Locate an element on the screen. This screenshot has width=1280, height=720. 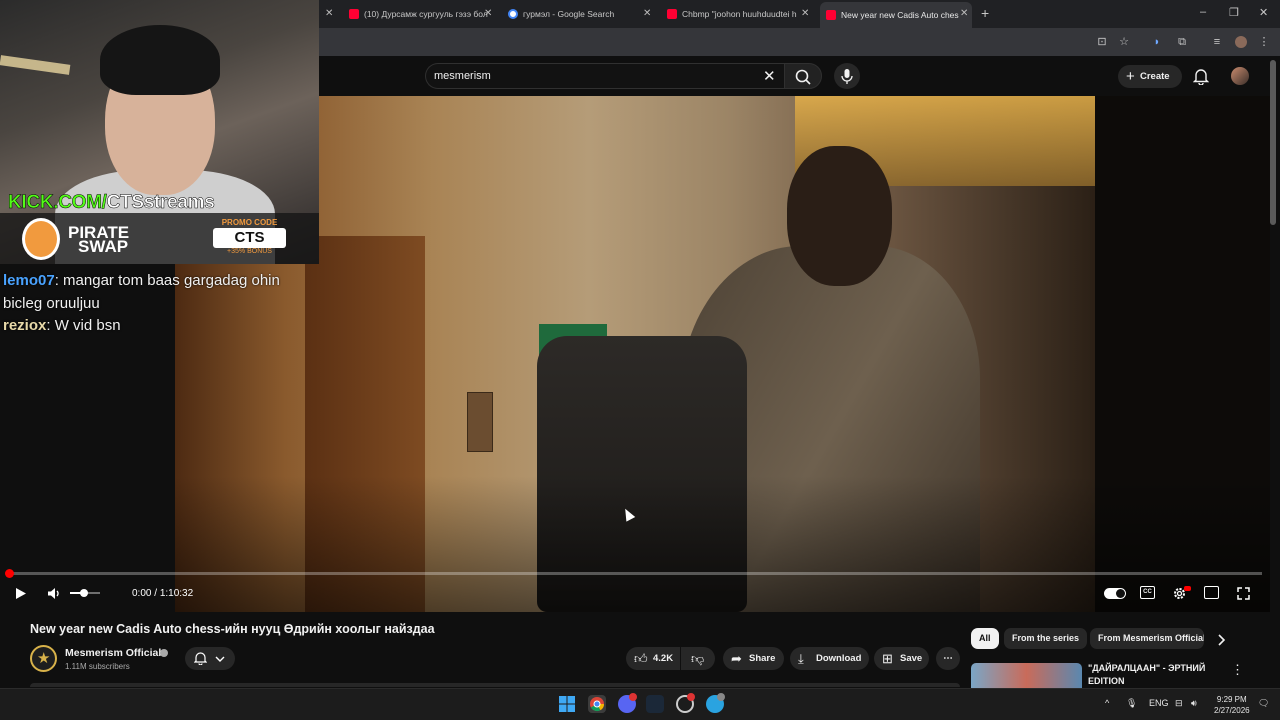
browser-tab: (10) Дурсамж сургууль гэзэ бол is located at coordinates (420, 14).